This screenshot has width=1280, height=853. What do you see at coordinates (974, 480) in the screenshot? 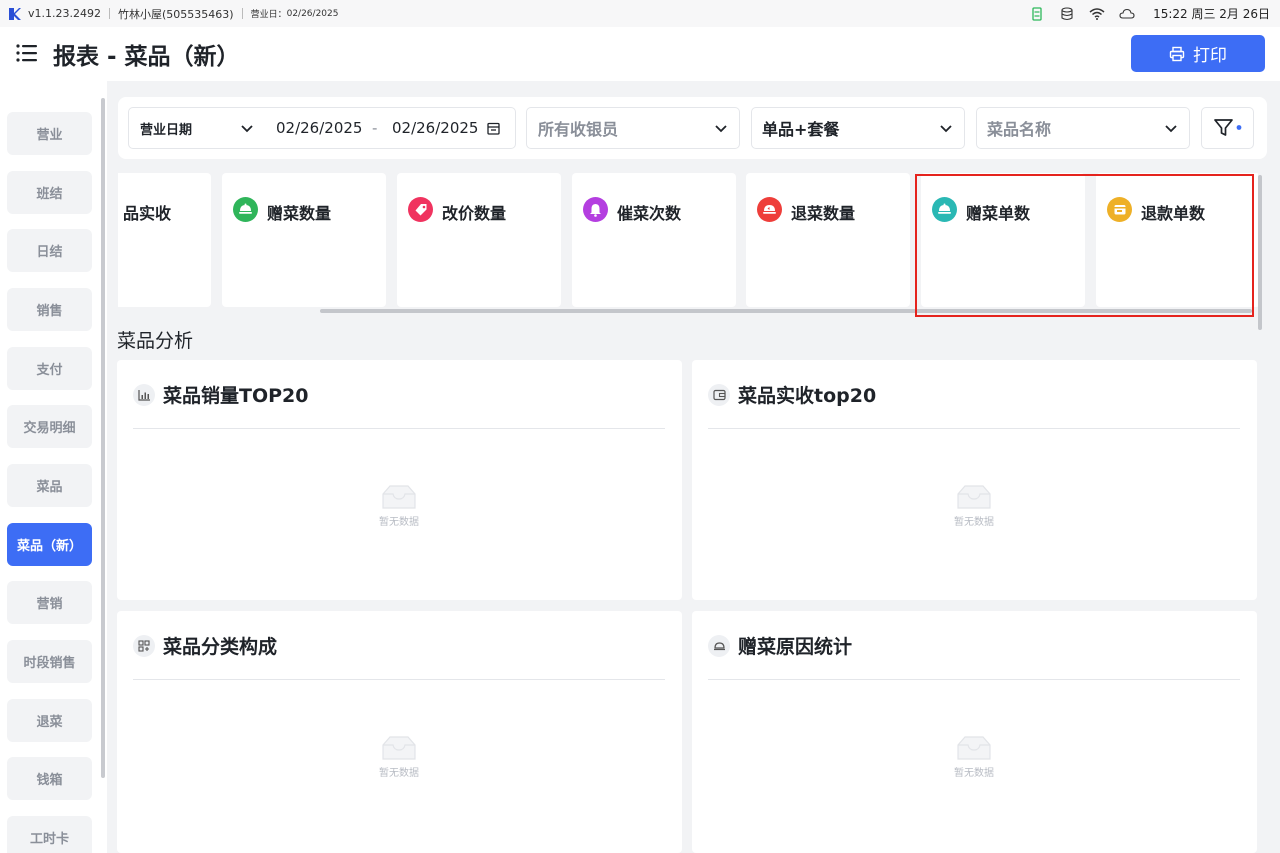
I see `panel-revenue-top20: 菜品实收top20 暂无数据` at bounding box center [974, 480].